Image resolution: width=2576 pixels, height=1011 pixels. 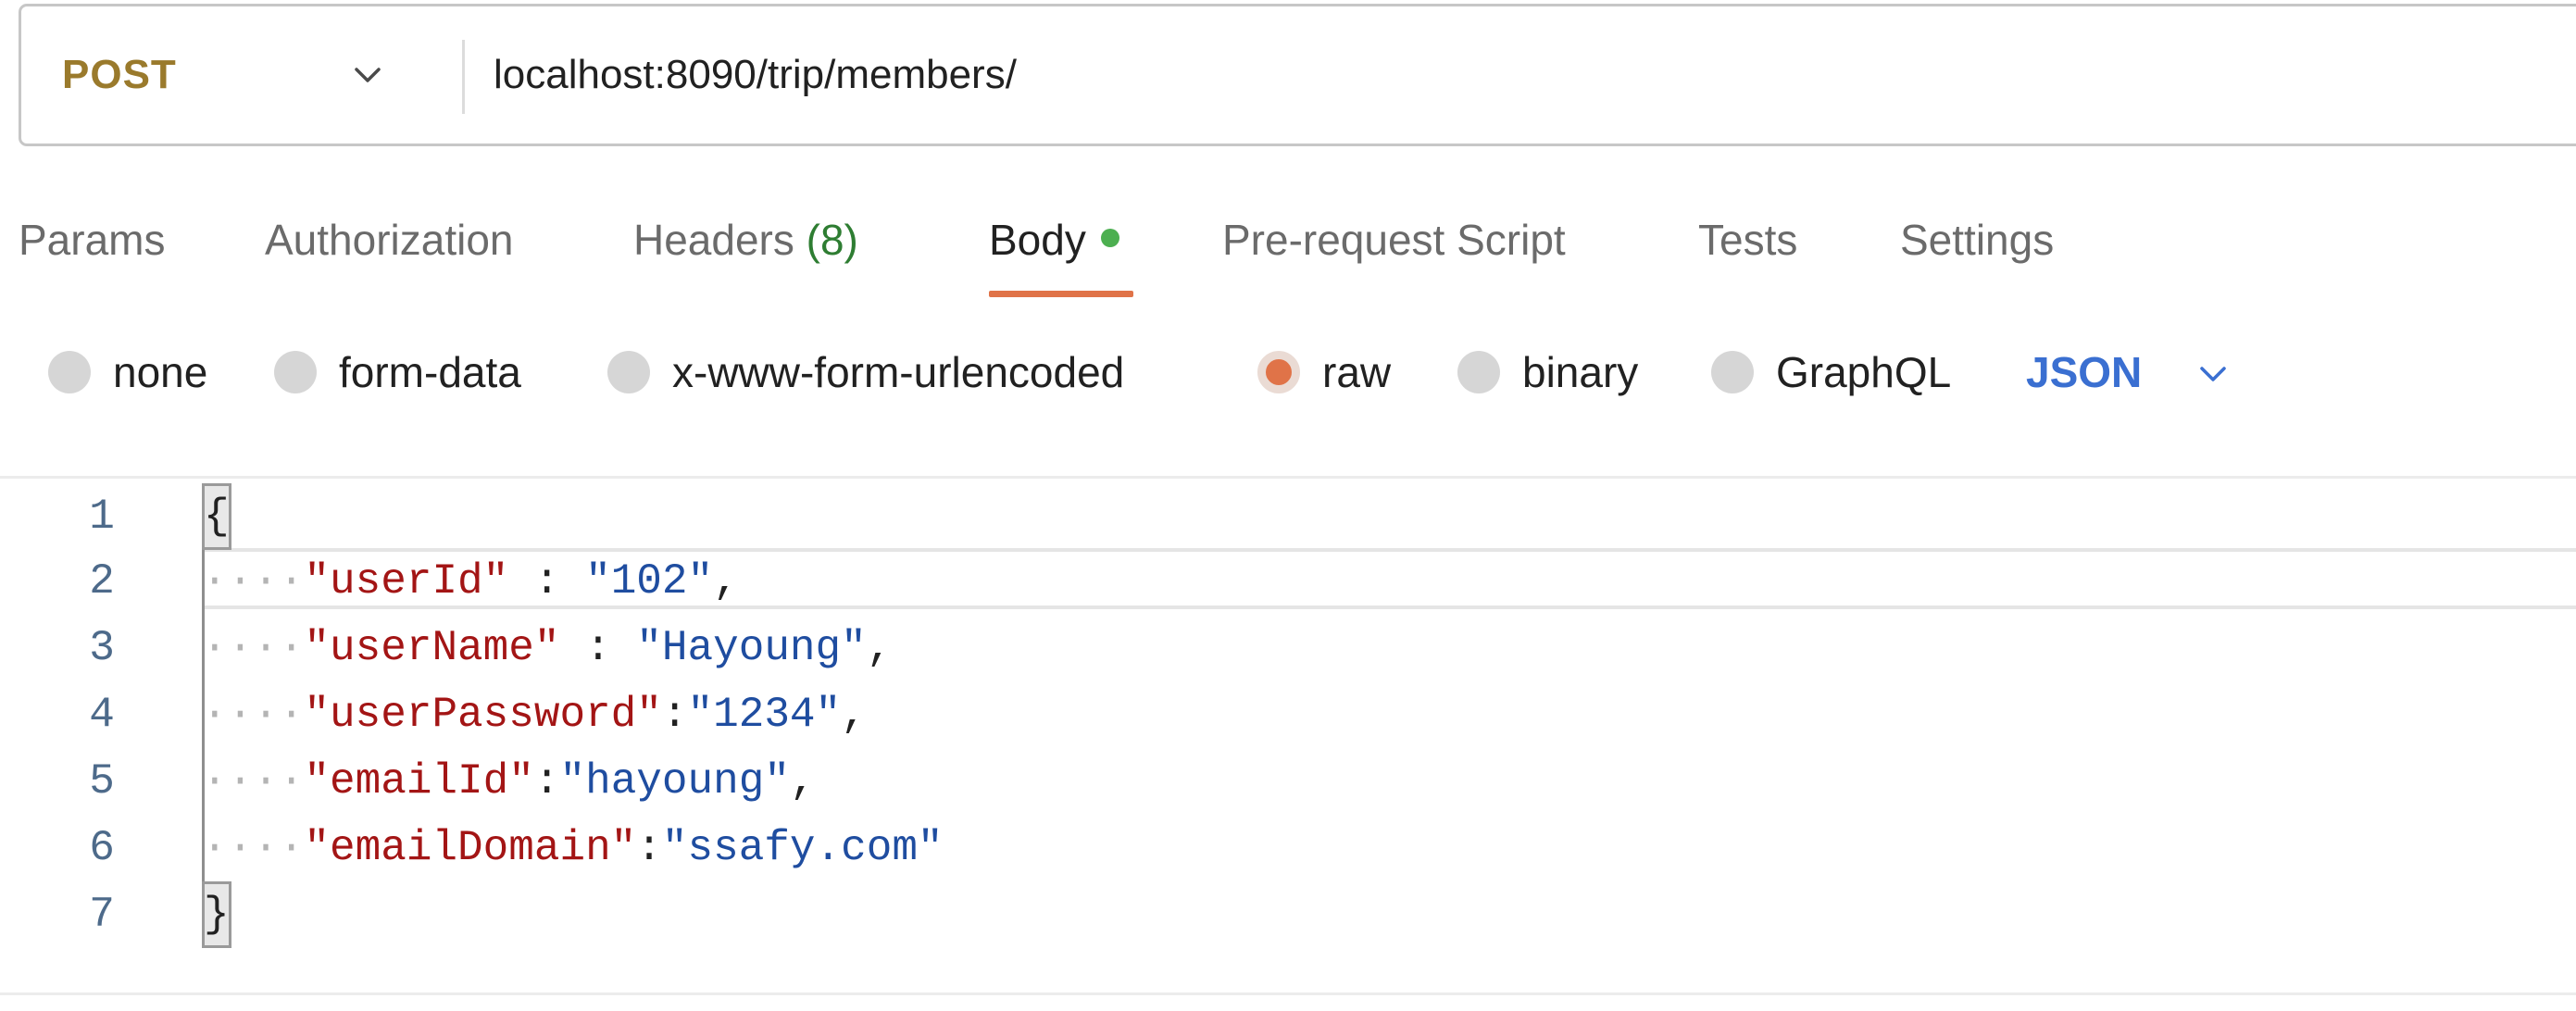 What do you see at coordinates (2084, 372) in the screenshot?
I see `raw-language-selector: JSON` at bounding box center [2084, 372].